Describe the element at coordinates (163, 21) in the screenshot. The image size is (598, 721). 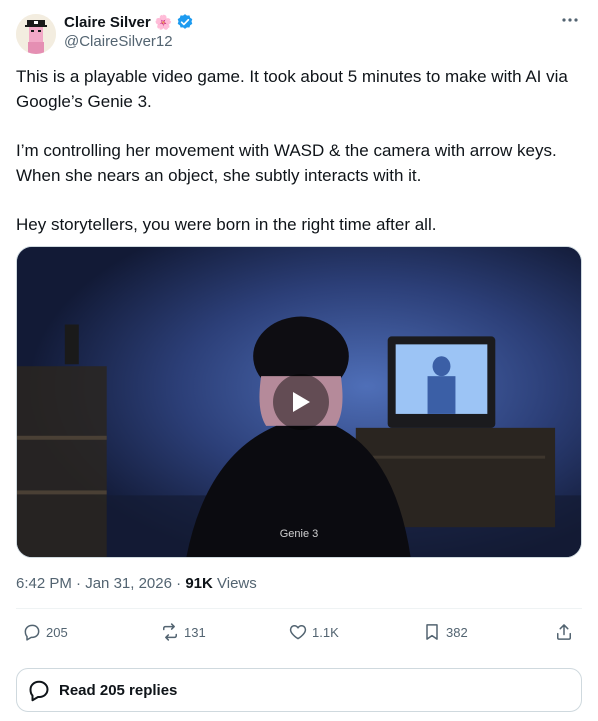
I see `flower-emoji: 🌸` at that location.